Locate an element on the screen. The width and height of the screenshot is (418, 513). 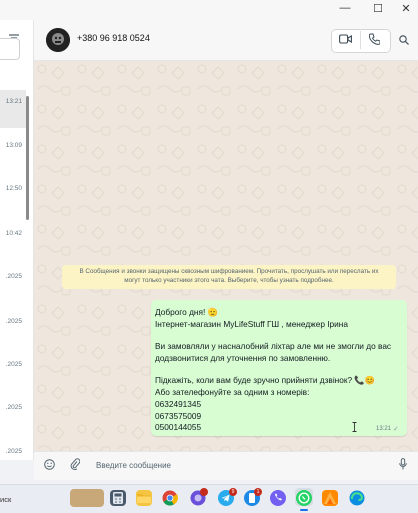
chrome-icon is located at coordinates (170, 498).